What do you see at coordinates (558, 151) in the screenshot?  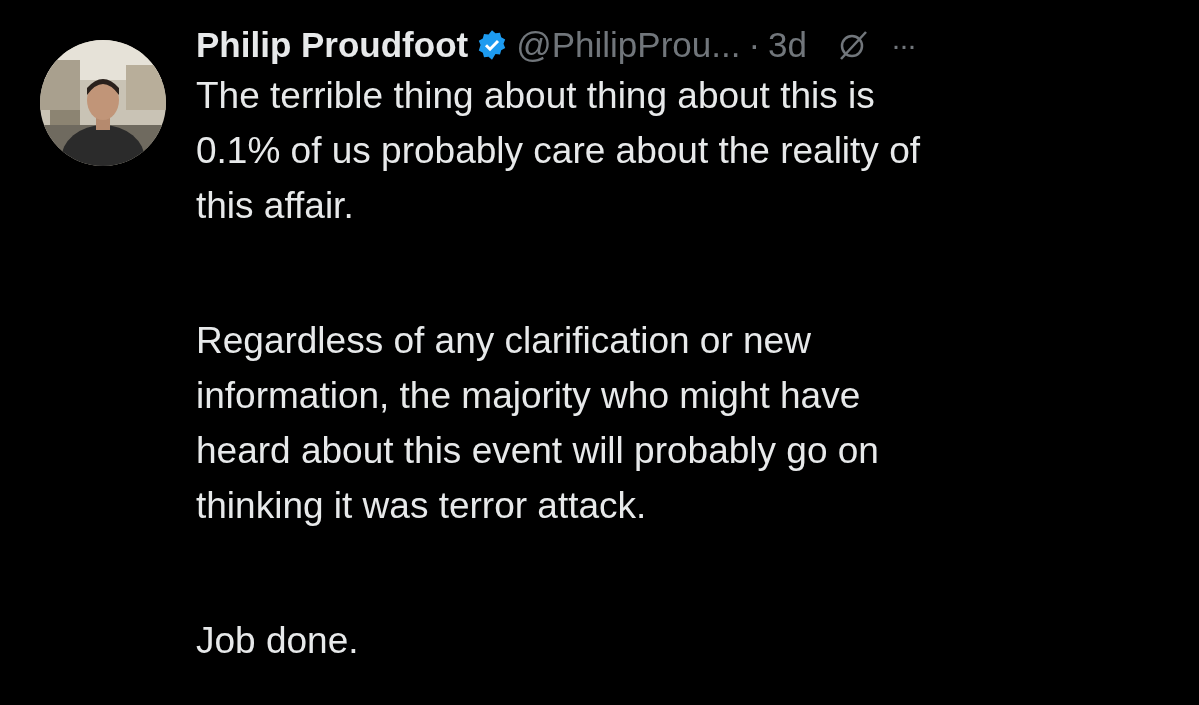 I see `post-paragraph: The terrible thing about thing about this is 0.1% of us probably care about the reality of this affair.` at bounding box center [558, 151].